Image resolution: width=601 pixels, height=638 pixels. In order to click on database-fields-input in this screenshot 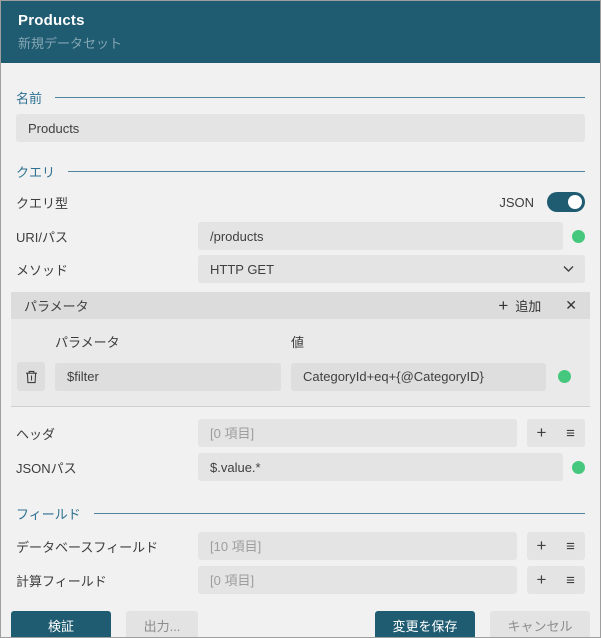, I will do `click(357, 546)`.